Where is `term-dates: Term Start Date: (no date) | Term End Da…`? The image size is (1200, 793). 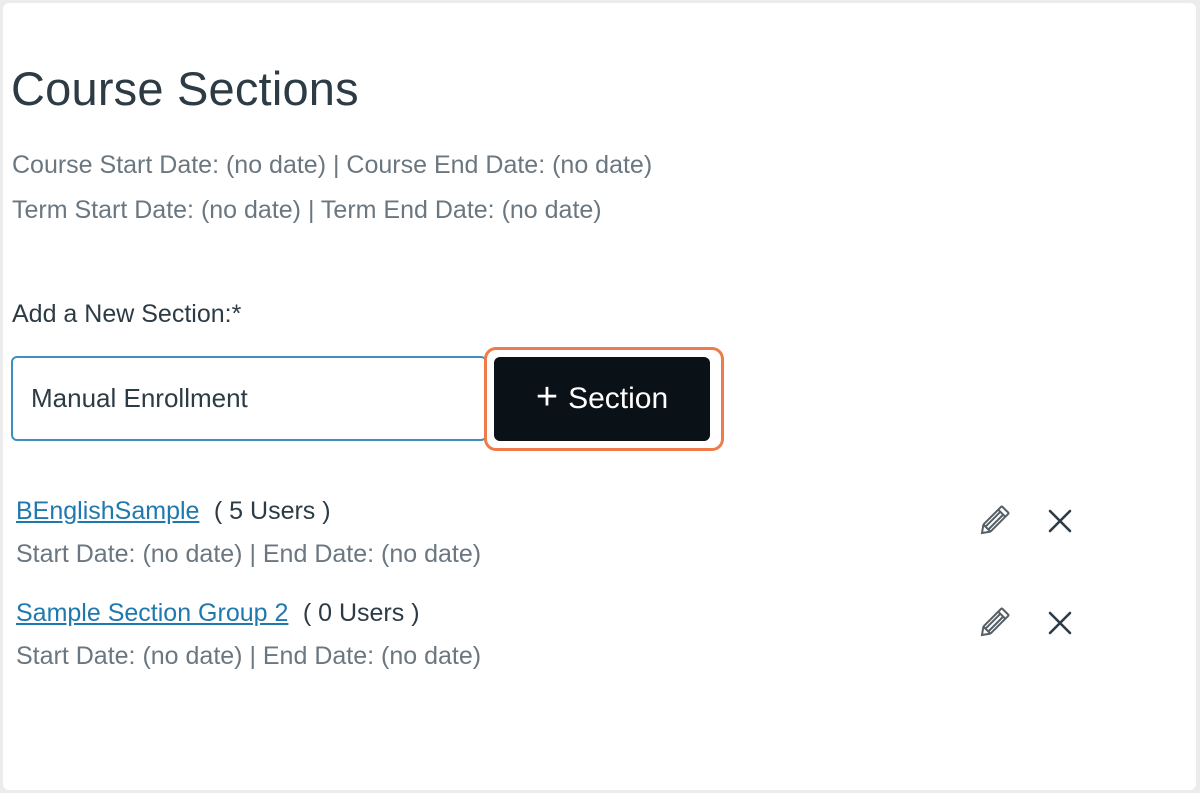
term-dates: Term Start Date: (no date) | Term End Da… is located at coordinates (307, 210).